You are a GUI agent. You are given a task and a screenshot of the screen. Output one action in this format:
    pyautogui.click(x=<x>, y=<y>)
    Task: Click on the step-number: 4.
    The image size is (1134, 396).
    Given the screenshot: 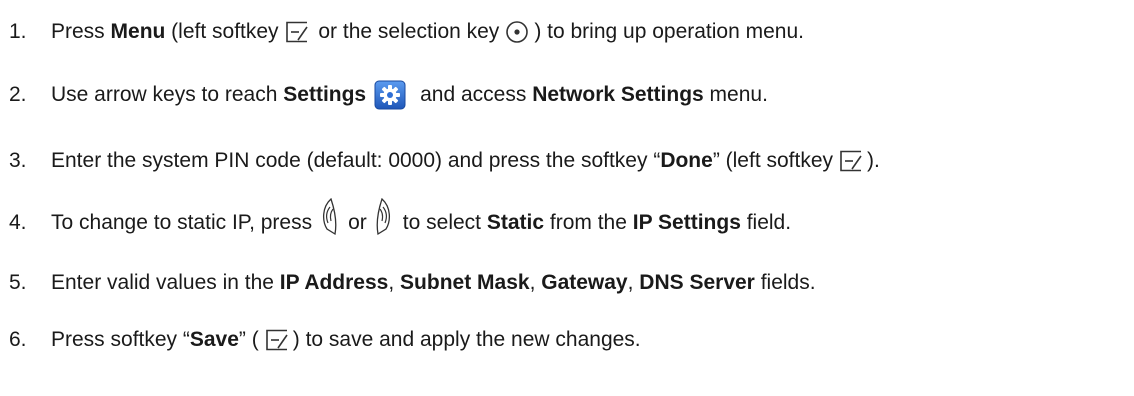 What is the action you would take?
    pyautogui.click(x=18, y=222)
    